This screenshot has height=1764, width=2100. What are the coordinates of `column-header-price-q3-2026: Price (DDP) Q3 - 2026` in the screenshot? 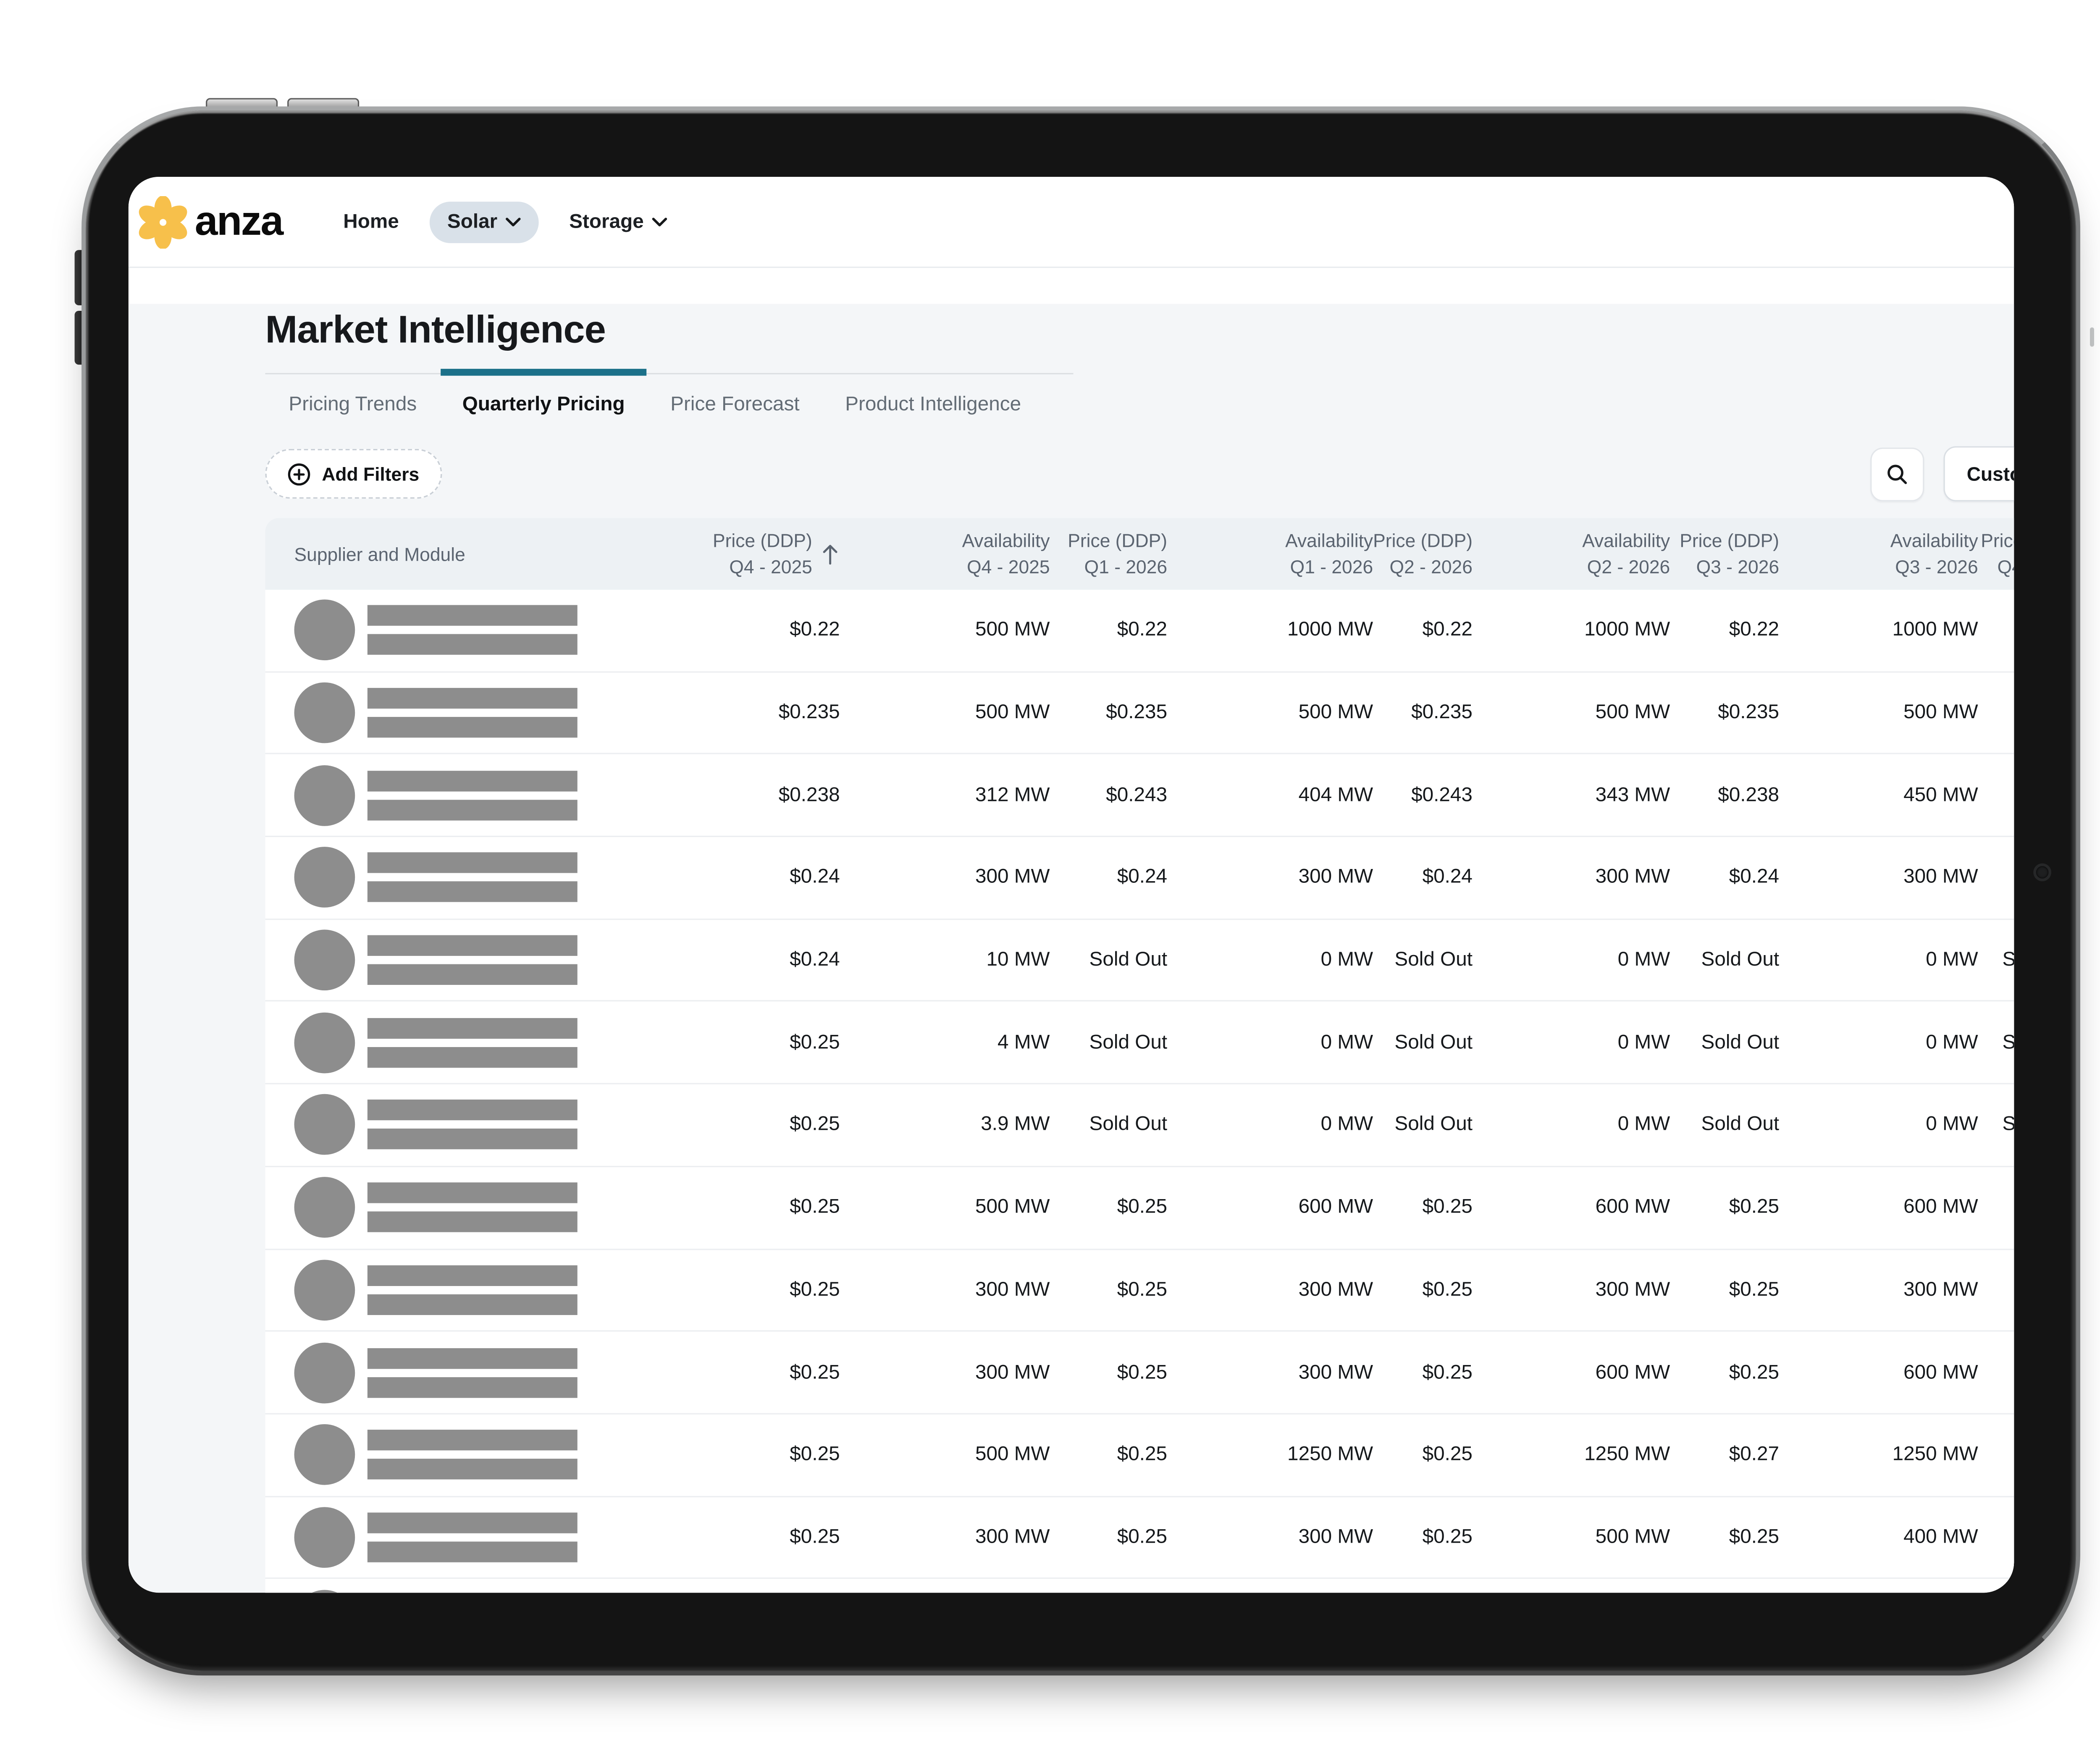 It's located at (1724, 554).